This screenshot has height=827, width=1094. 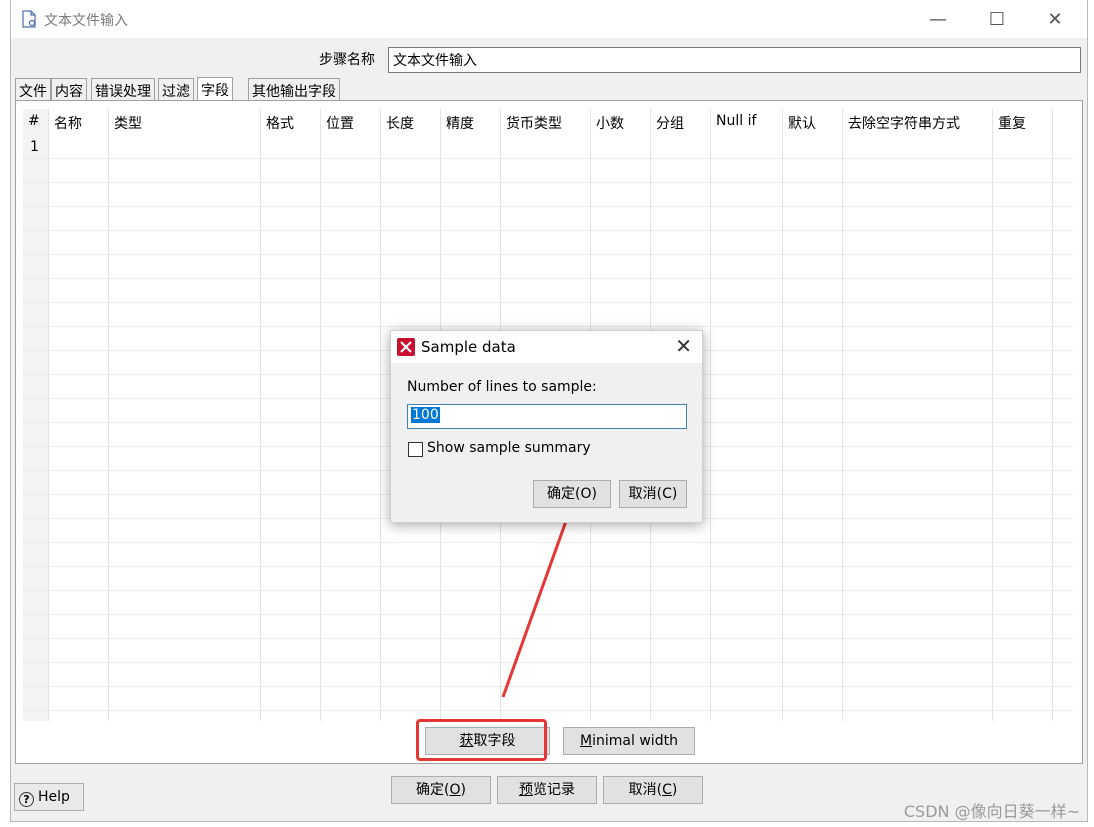 I want to click on preview-button: 预览记录, so click(x=547, y=790).